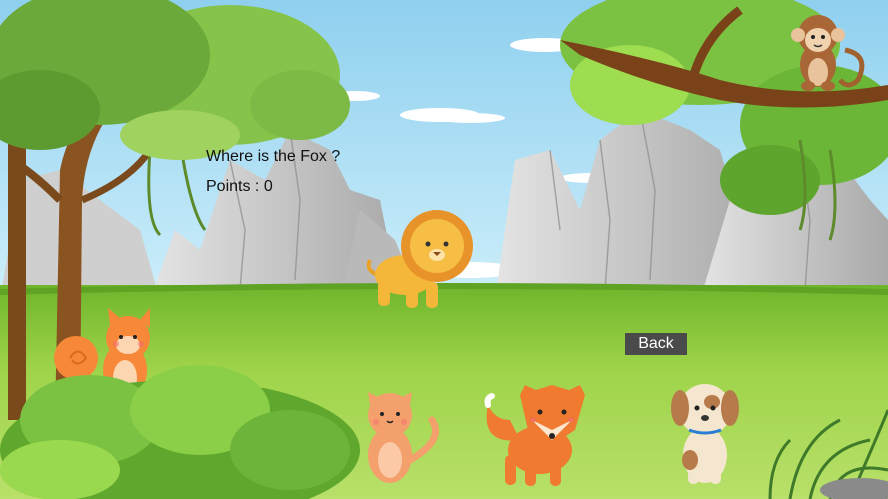 This screenshot has height=499, width=888. What do you see at coordinates (233, 186) in the screenshot?
I see `points-label: Points :` at bounding box center [233, 186].